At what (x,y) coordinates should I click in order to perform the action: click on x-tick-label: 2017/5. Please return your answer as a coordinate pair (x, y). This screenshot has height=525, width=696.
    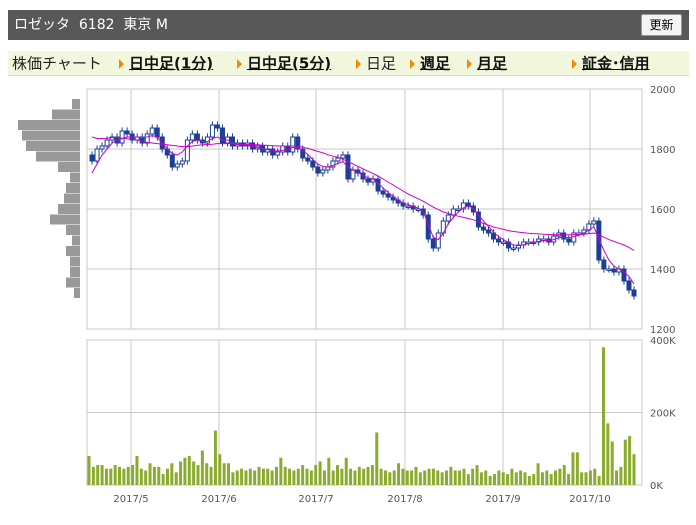
    Looking at the image, I should click on (130, 499).